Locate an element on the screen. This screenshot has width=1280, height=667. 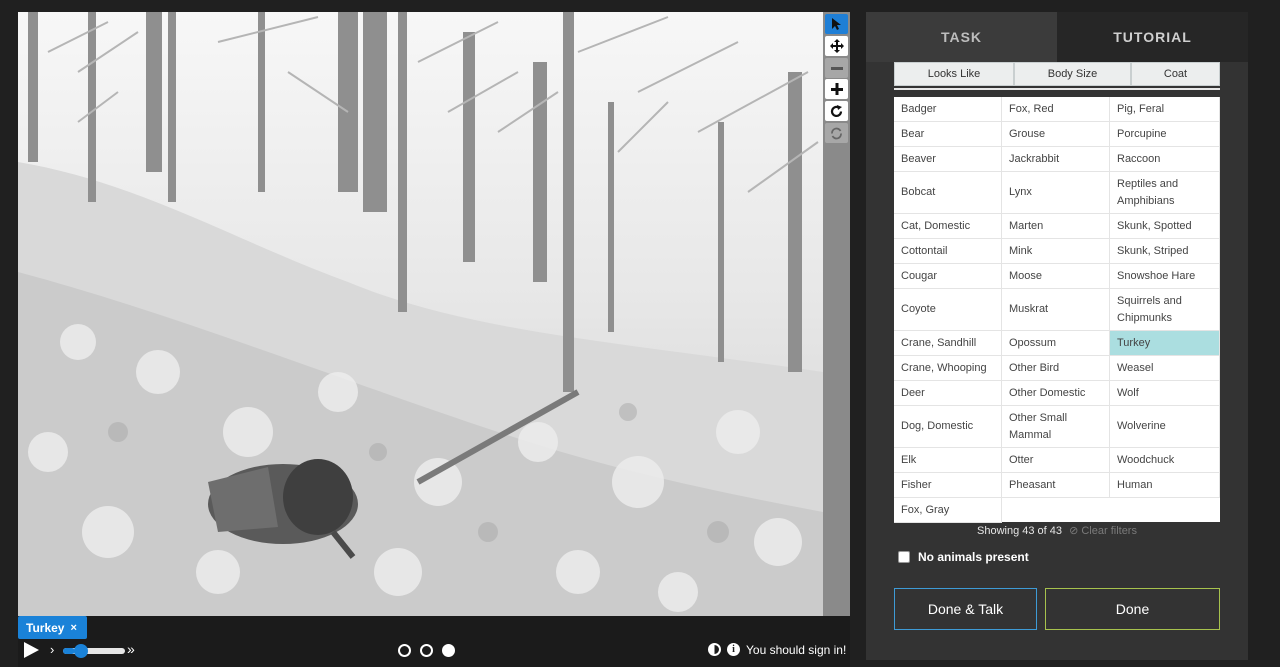
tab-task: TASK is located at coordinates (961, 37).